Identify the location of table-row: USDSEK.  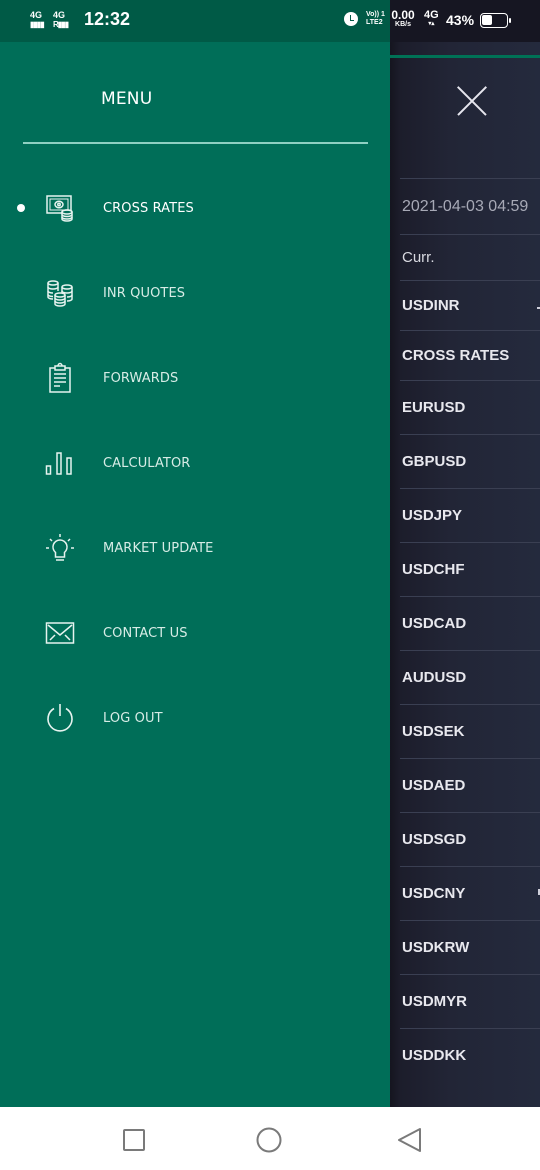
(470, 731).